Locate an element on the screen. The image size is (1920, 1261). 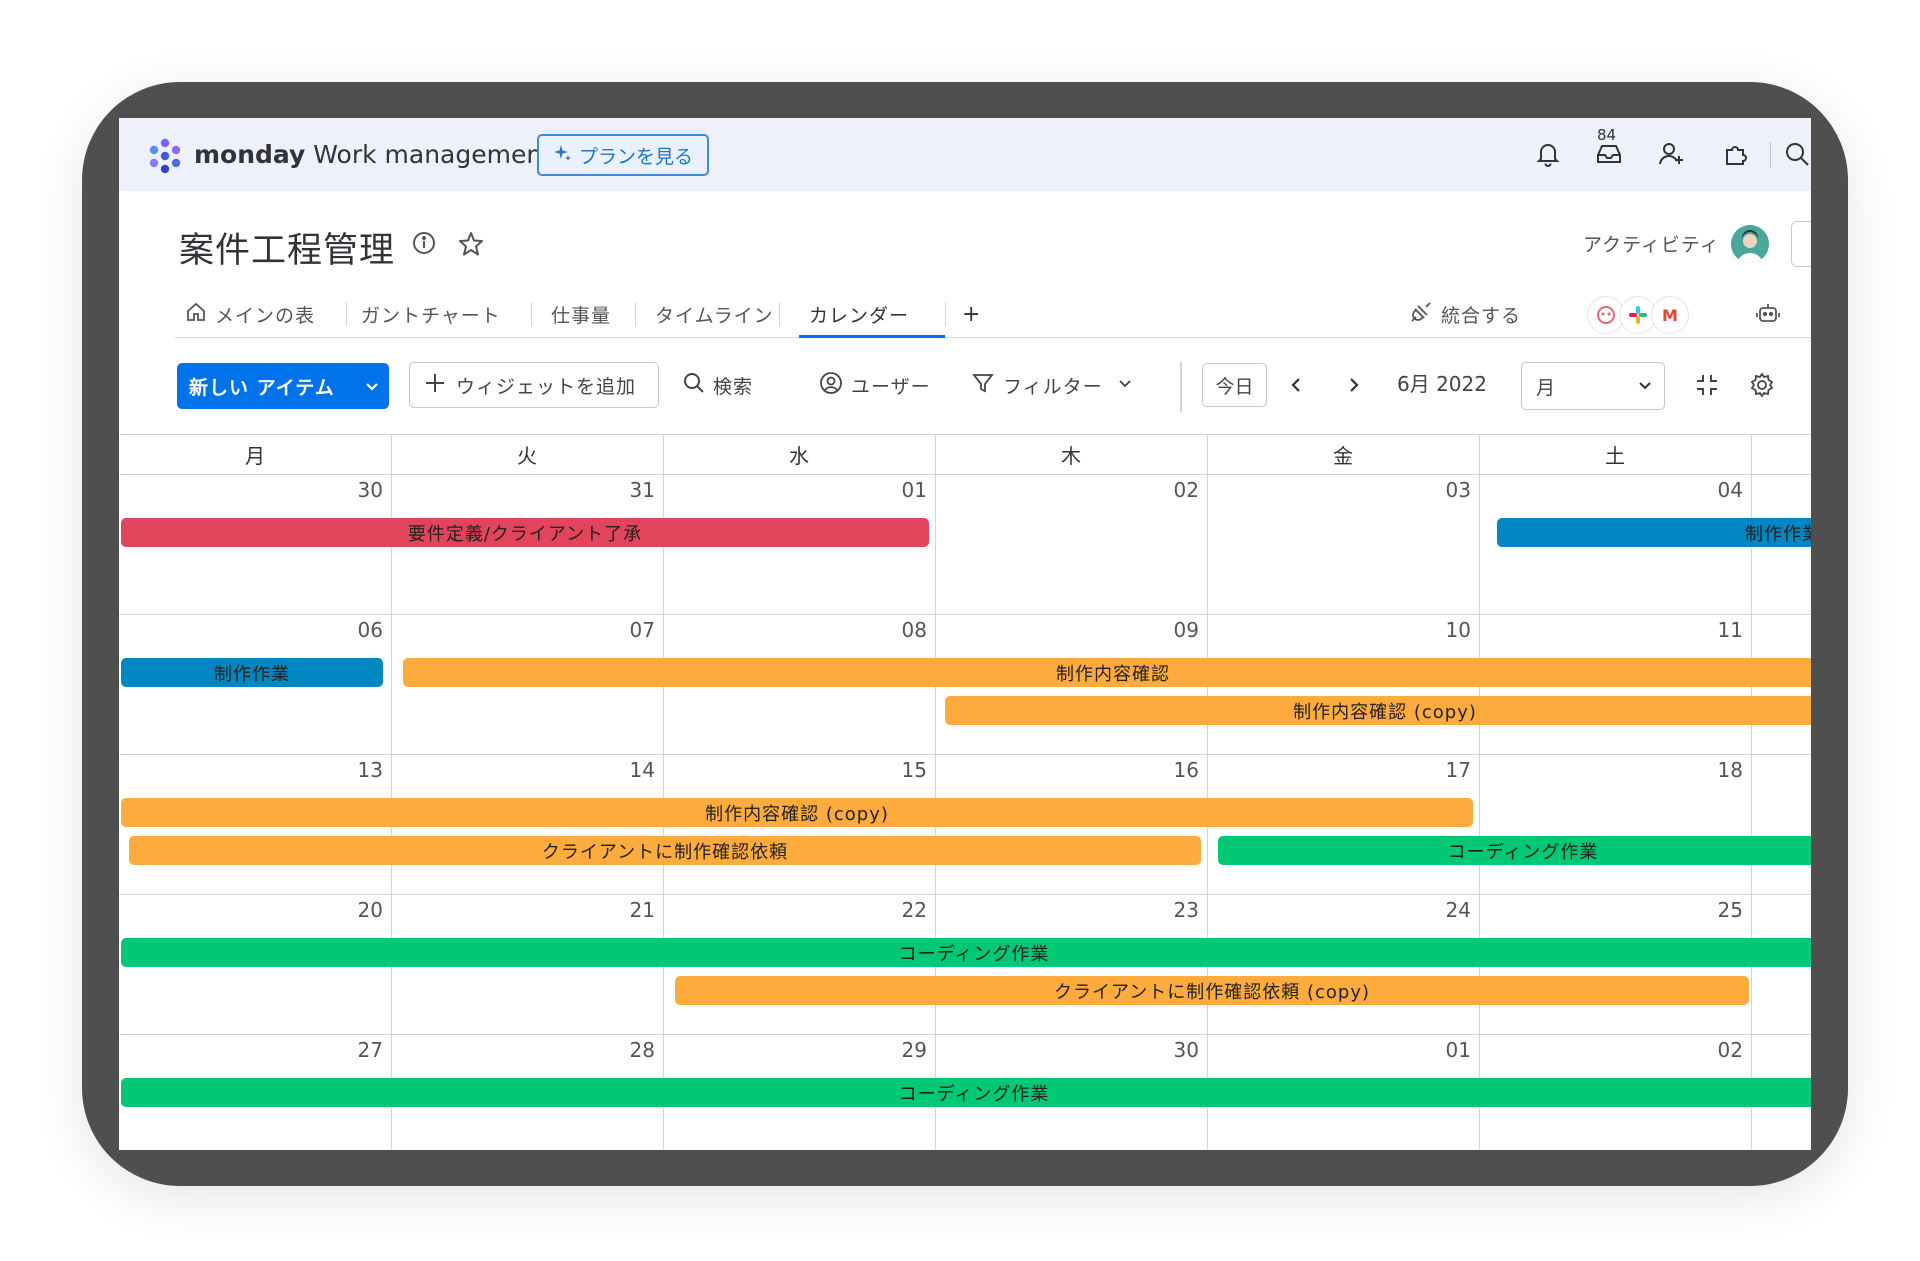
toolbar-divider is located at coordinates (1181, 387).